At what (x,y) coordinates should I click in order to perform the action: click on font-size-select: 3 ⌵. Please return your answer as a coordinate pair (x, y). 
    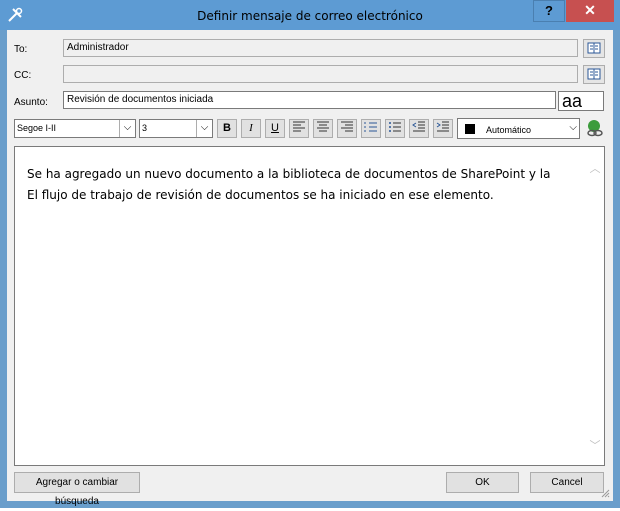
    Looking at the image, I should click on (176, 128).